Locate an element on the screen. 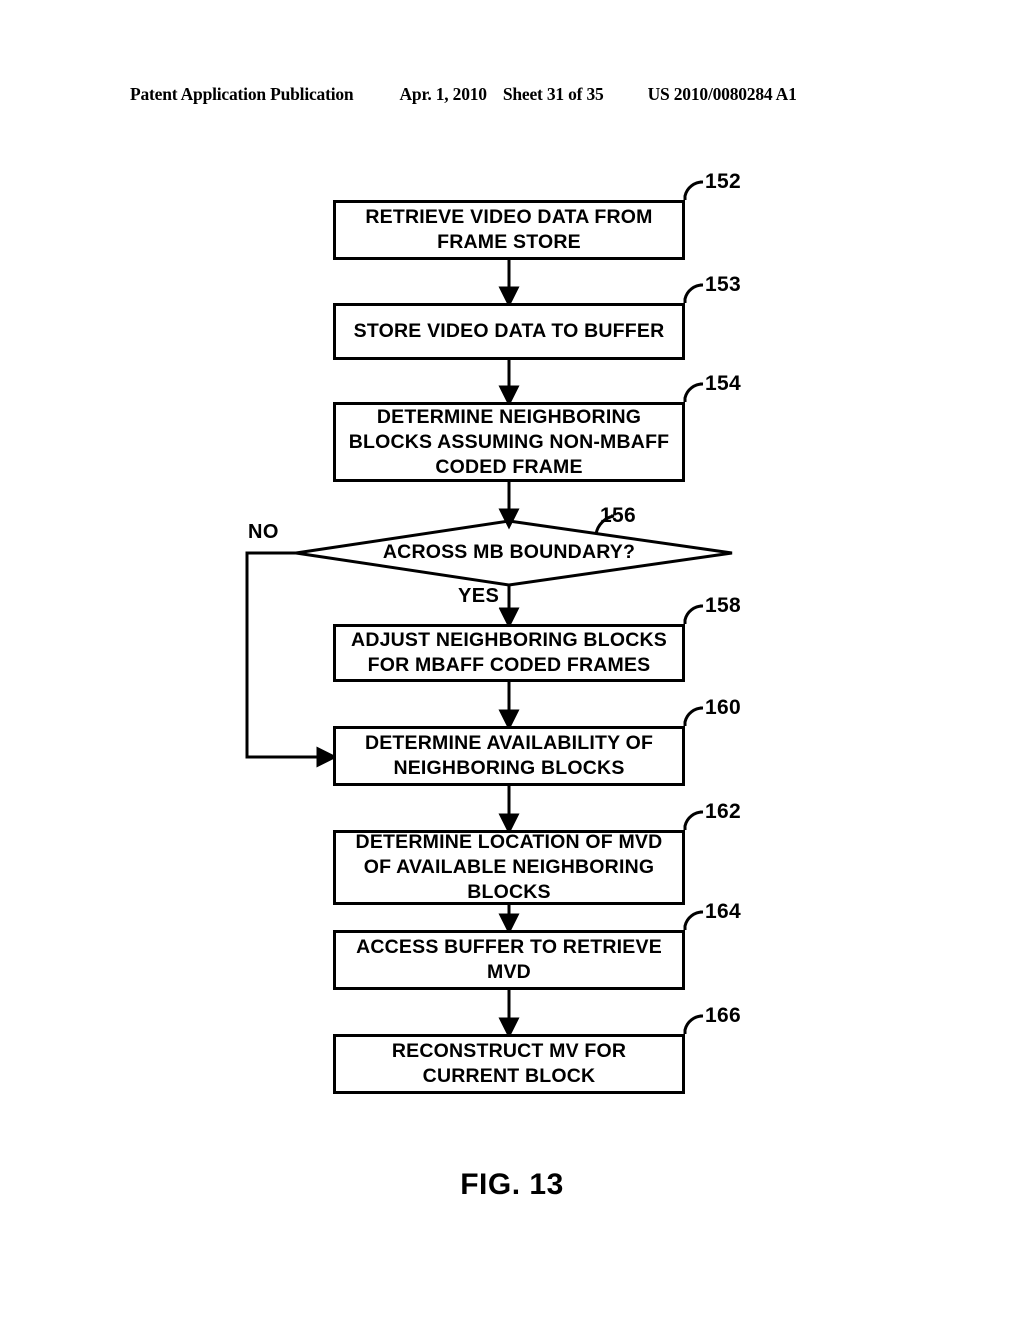  reference-number-152: 152 is located at coordinates (723, 181).